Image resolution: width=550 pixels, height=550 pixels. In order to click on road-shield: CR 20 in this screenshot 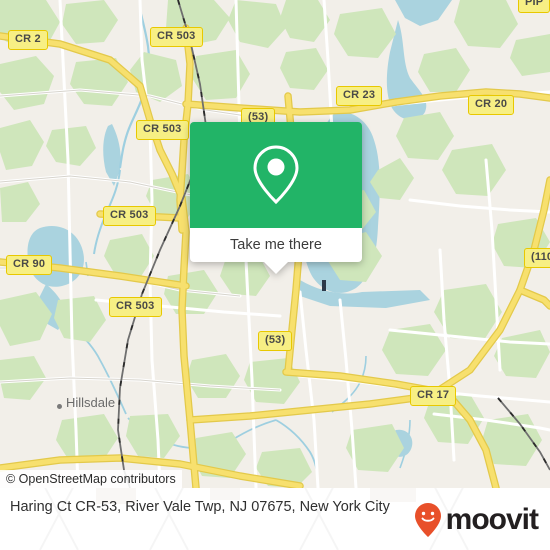, I will do `click(491, 105)`.